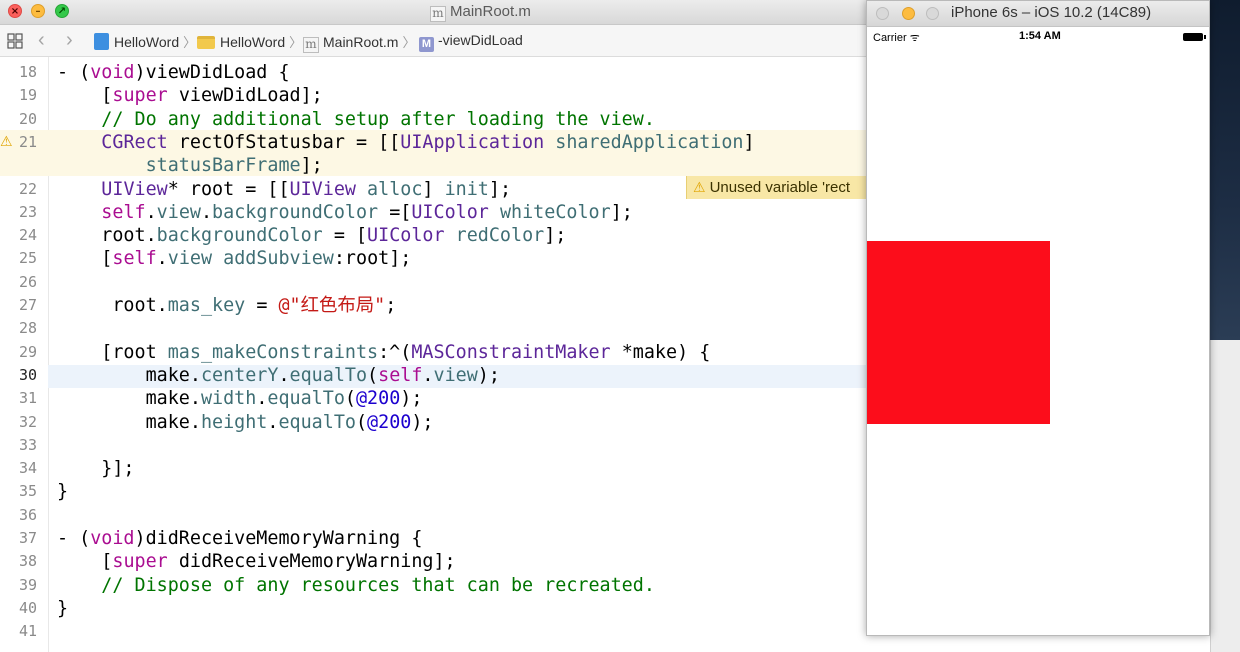  I want to click on line-number: 18, so click(27, 72).